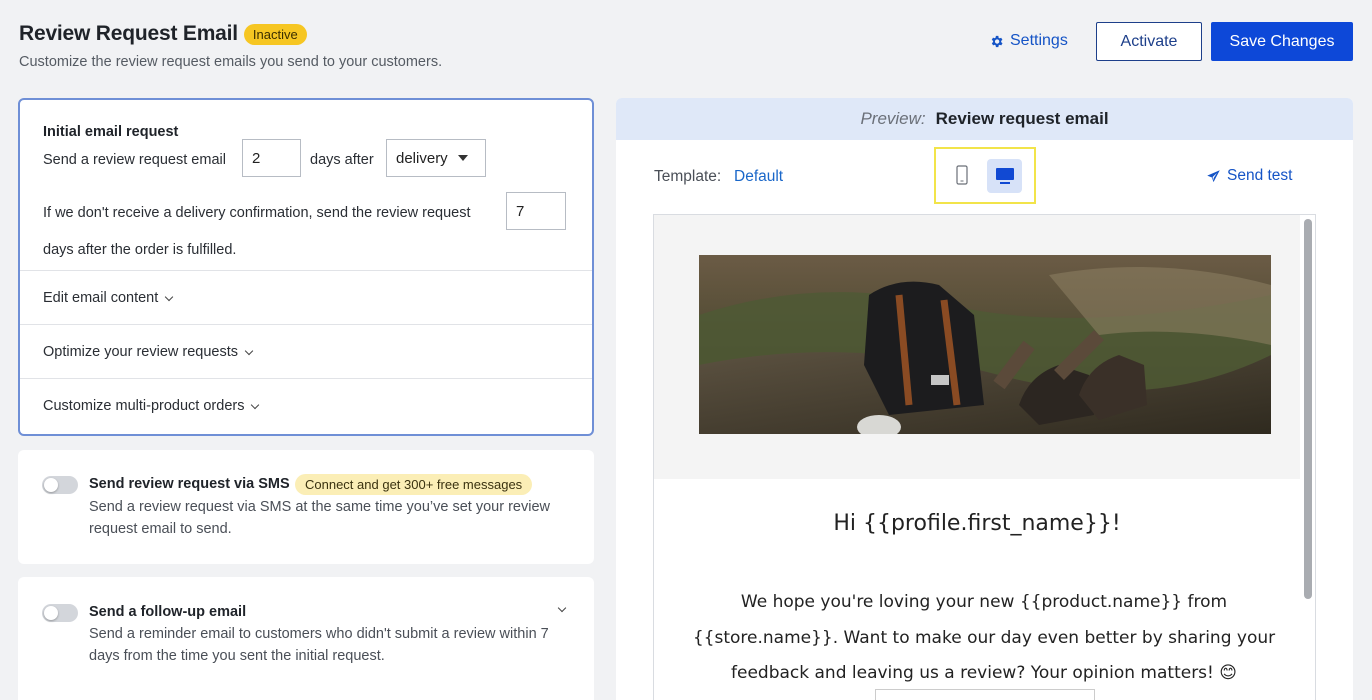  Describe the element at coordinates (1022, 118) in the screenshot. I see `preview-name: Review request email` at that location.